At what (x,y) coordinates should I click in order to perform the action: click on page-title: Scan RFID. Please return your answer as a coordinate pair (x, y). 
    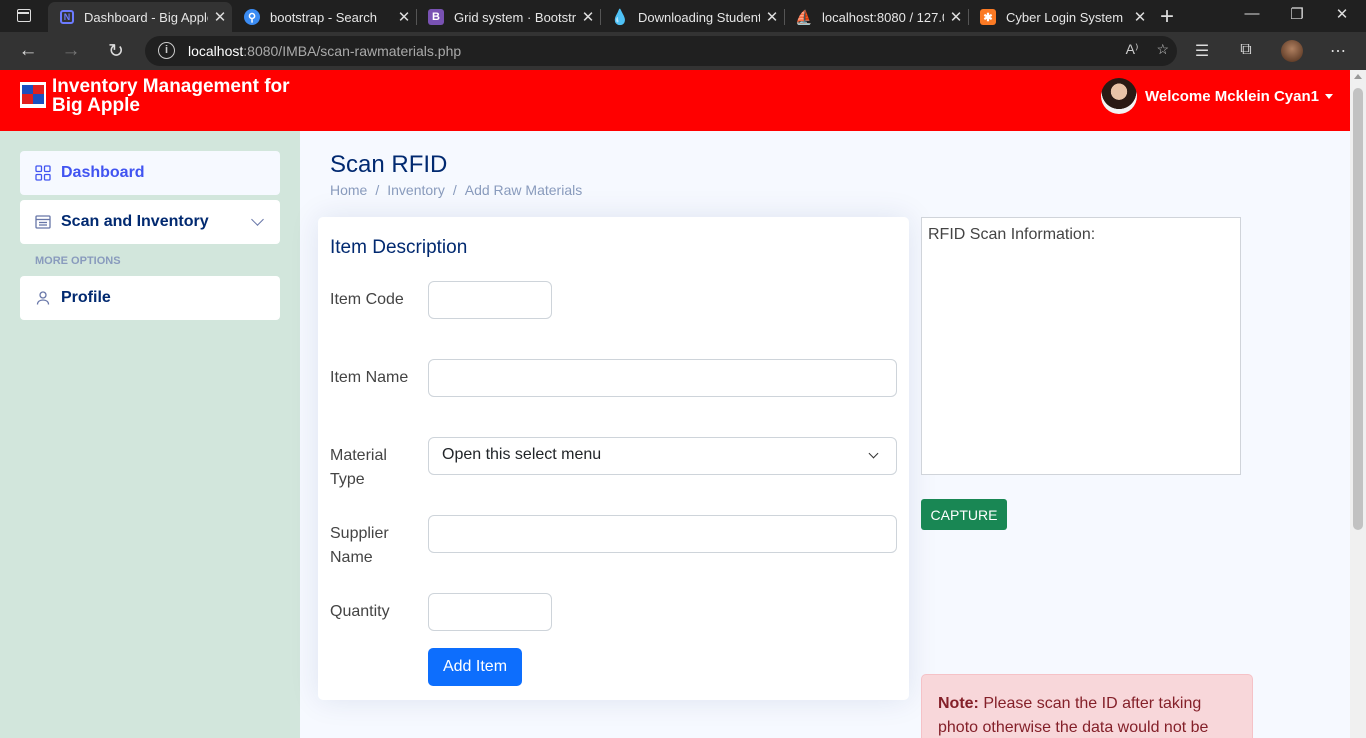
    Looking at the image, I should click on (389, 164).